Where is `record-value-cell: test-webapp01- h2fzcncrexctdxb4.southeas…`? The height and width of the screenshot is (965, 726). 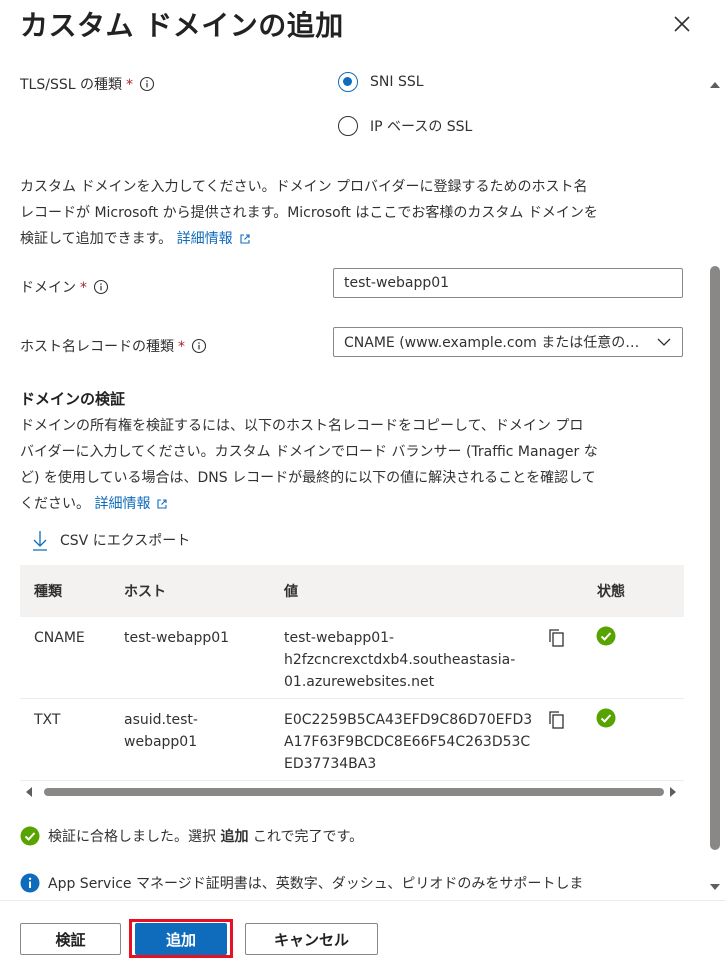
record-value-cell: test-webapp01- h2fzcncrexctdxb4.southeas… is located at coordinates (400, 660).